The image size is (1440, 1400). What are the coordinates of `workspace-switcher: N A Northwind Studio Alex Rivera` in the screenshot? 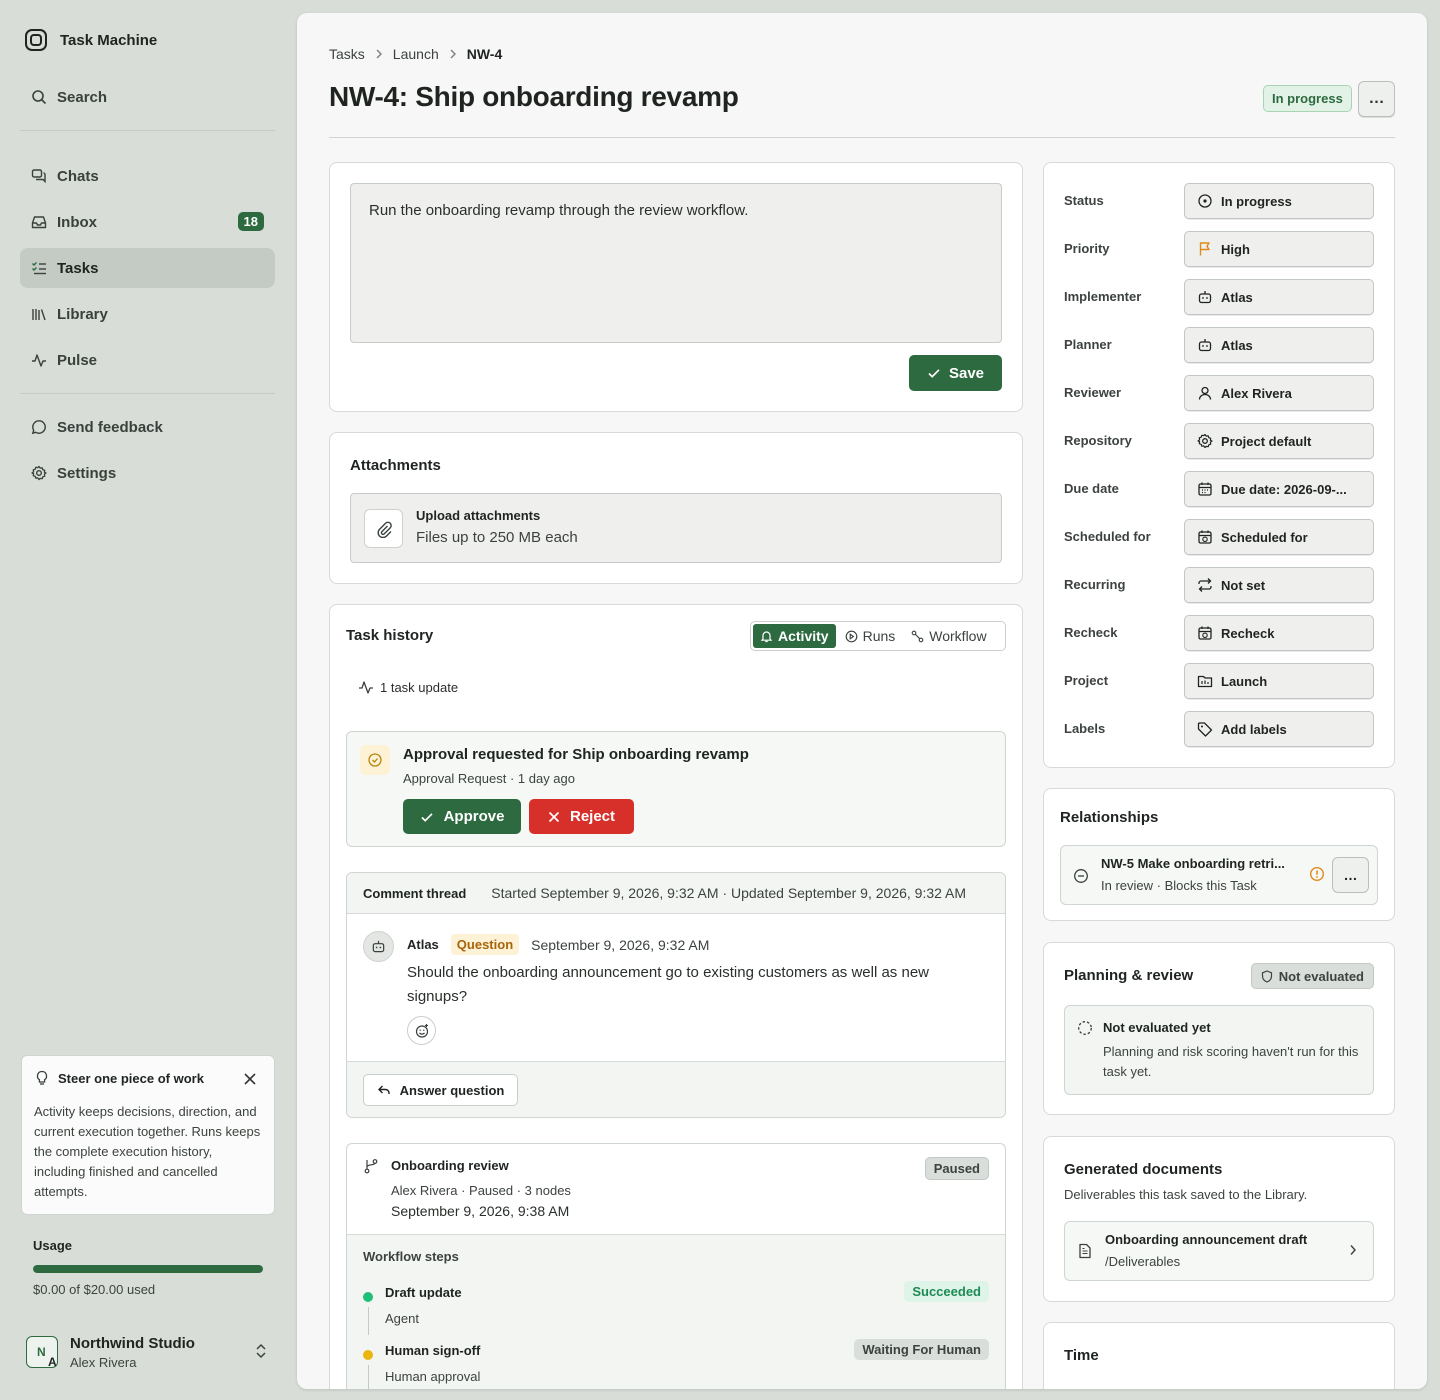 It's located at (151, 1352).